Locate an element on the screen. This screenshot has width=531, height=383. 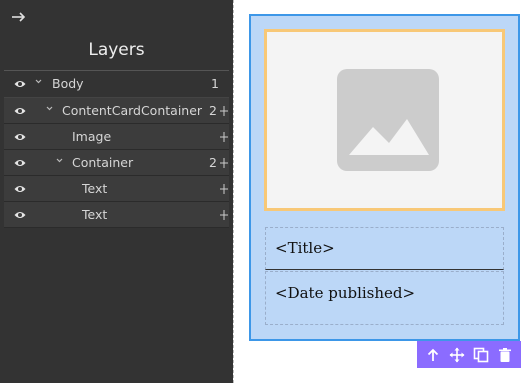
component-toolbar is located at coordinates (469, 354).